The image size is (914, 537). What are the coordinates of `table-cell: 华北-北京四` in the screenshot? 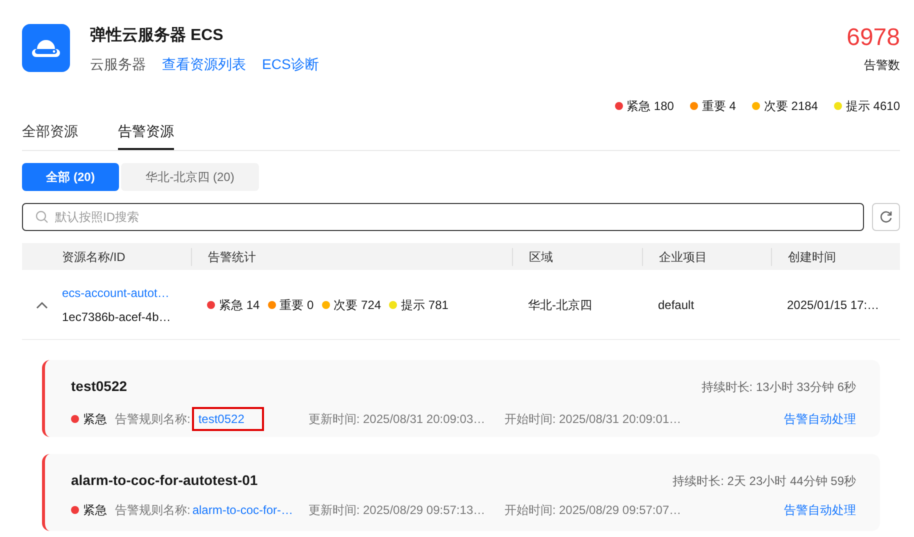 It's located at (560, 305).